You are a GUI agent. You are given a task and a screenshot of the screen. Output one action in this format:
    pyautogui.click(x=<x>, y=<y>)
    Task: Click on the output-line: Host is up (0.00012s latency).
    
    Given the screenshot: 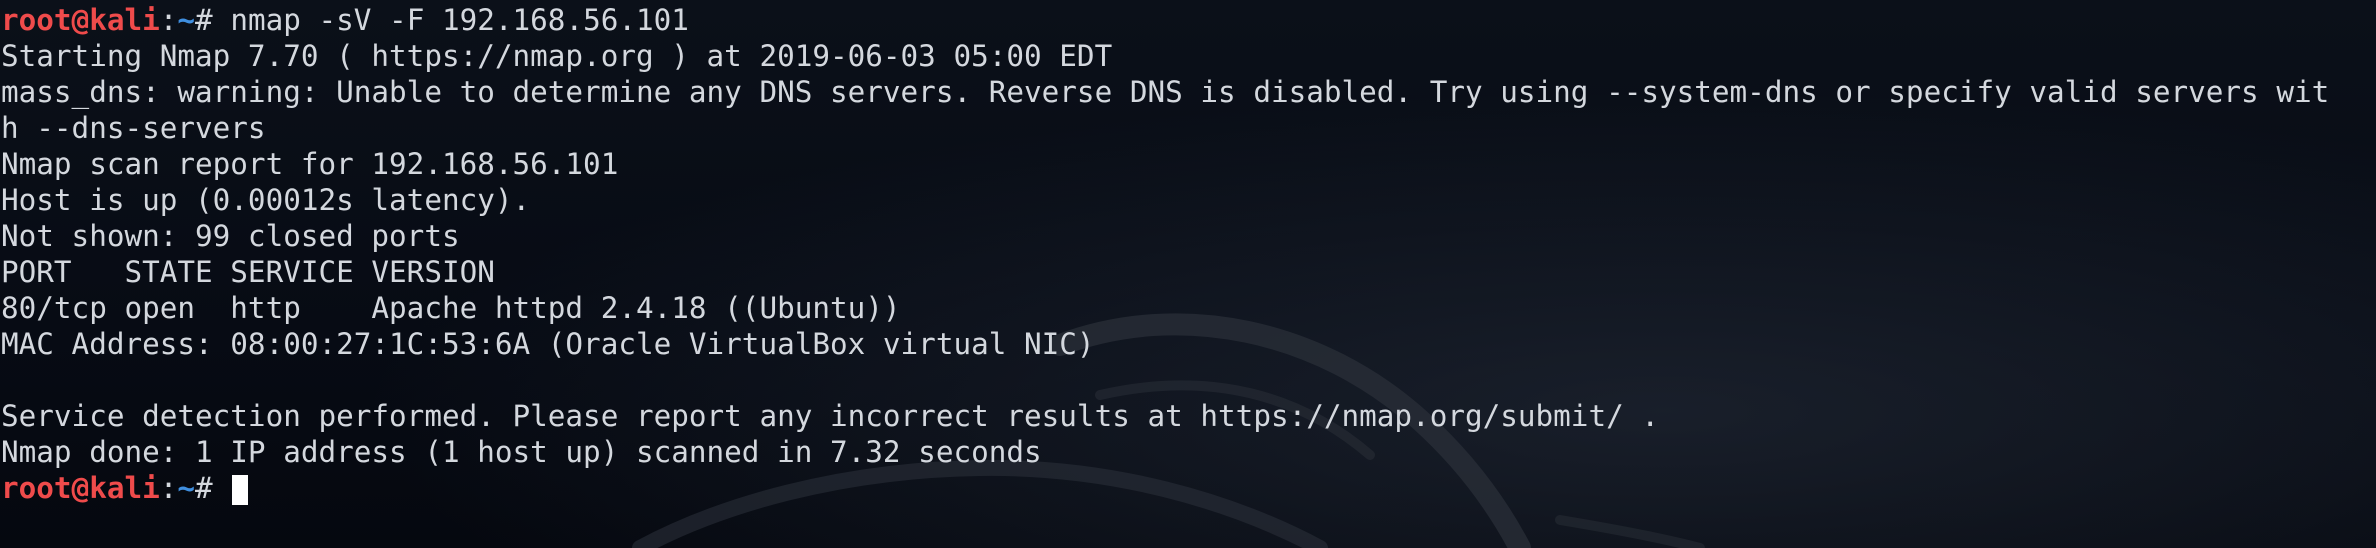 What is the action you would take?
    pyautogui.click(x=266, y=200)
    